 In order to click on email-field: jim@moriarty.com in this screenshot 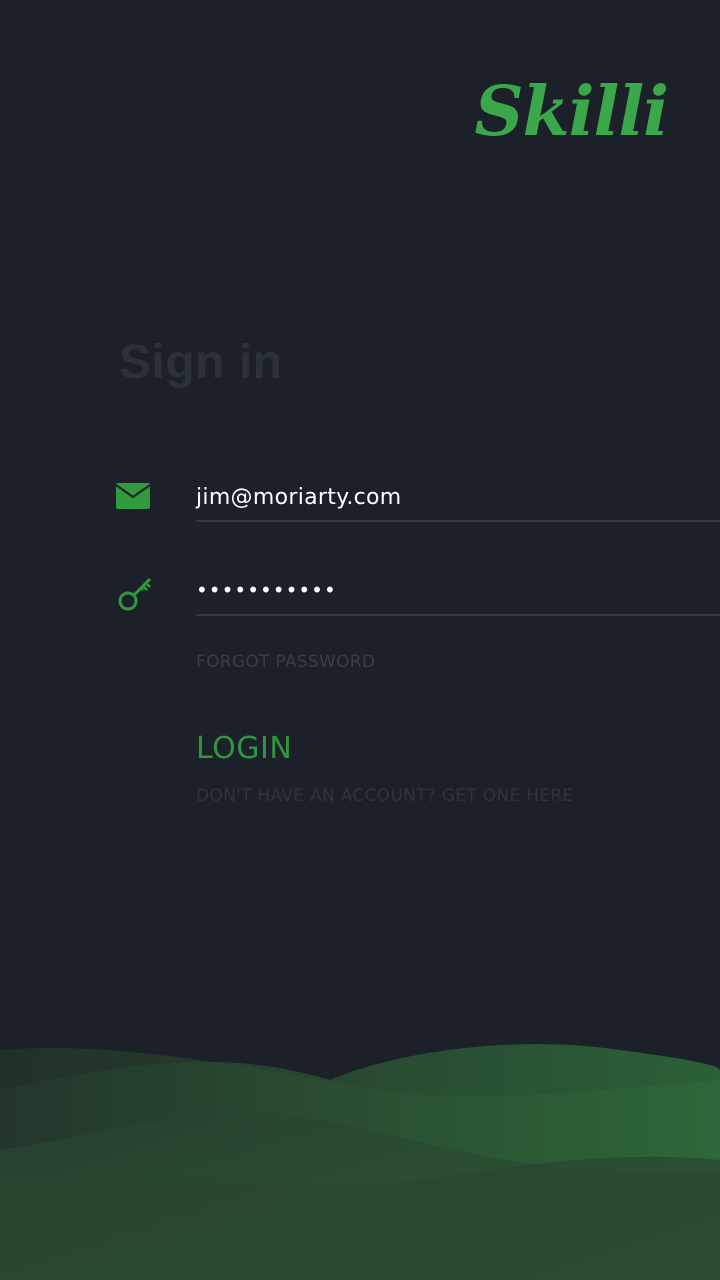, I will do `click(458, 496)`.